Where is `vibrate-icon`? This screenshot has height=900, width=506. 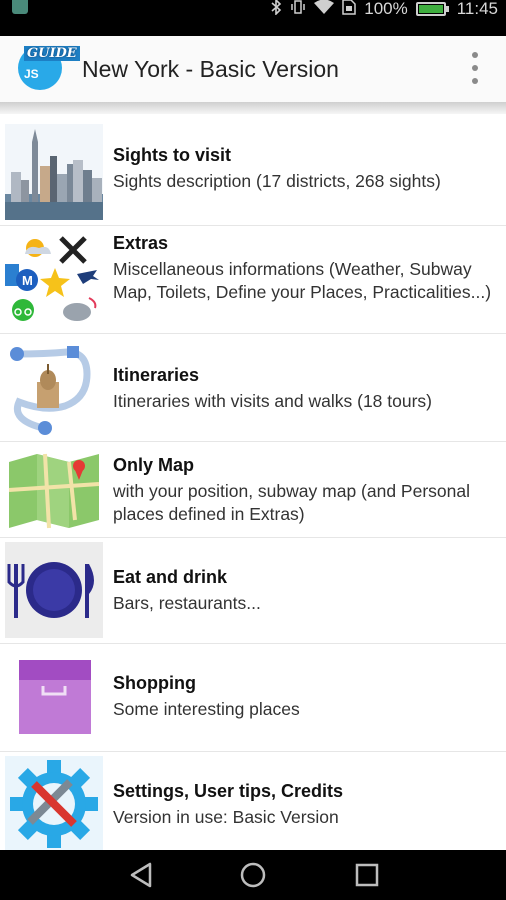 vibrate-icon is located at coordinates (298, 9).